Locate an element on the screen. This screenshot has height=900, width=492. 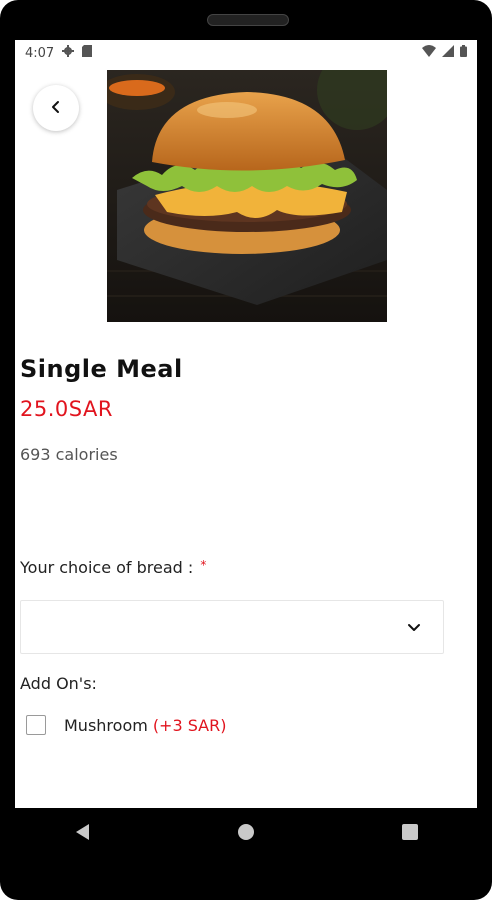
bread-choice-dropdown is located at coordinates (232, 627).